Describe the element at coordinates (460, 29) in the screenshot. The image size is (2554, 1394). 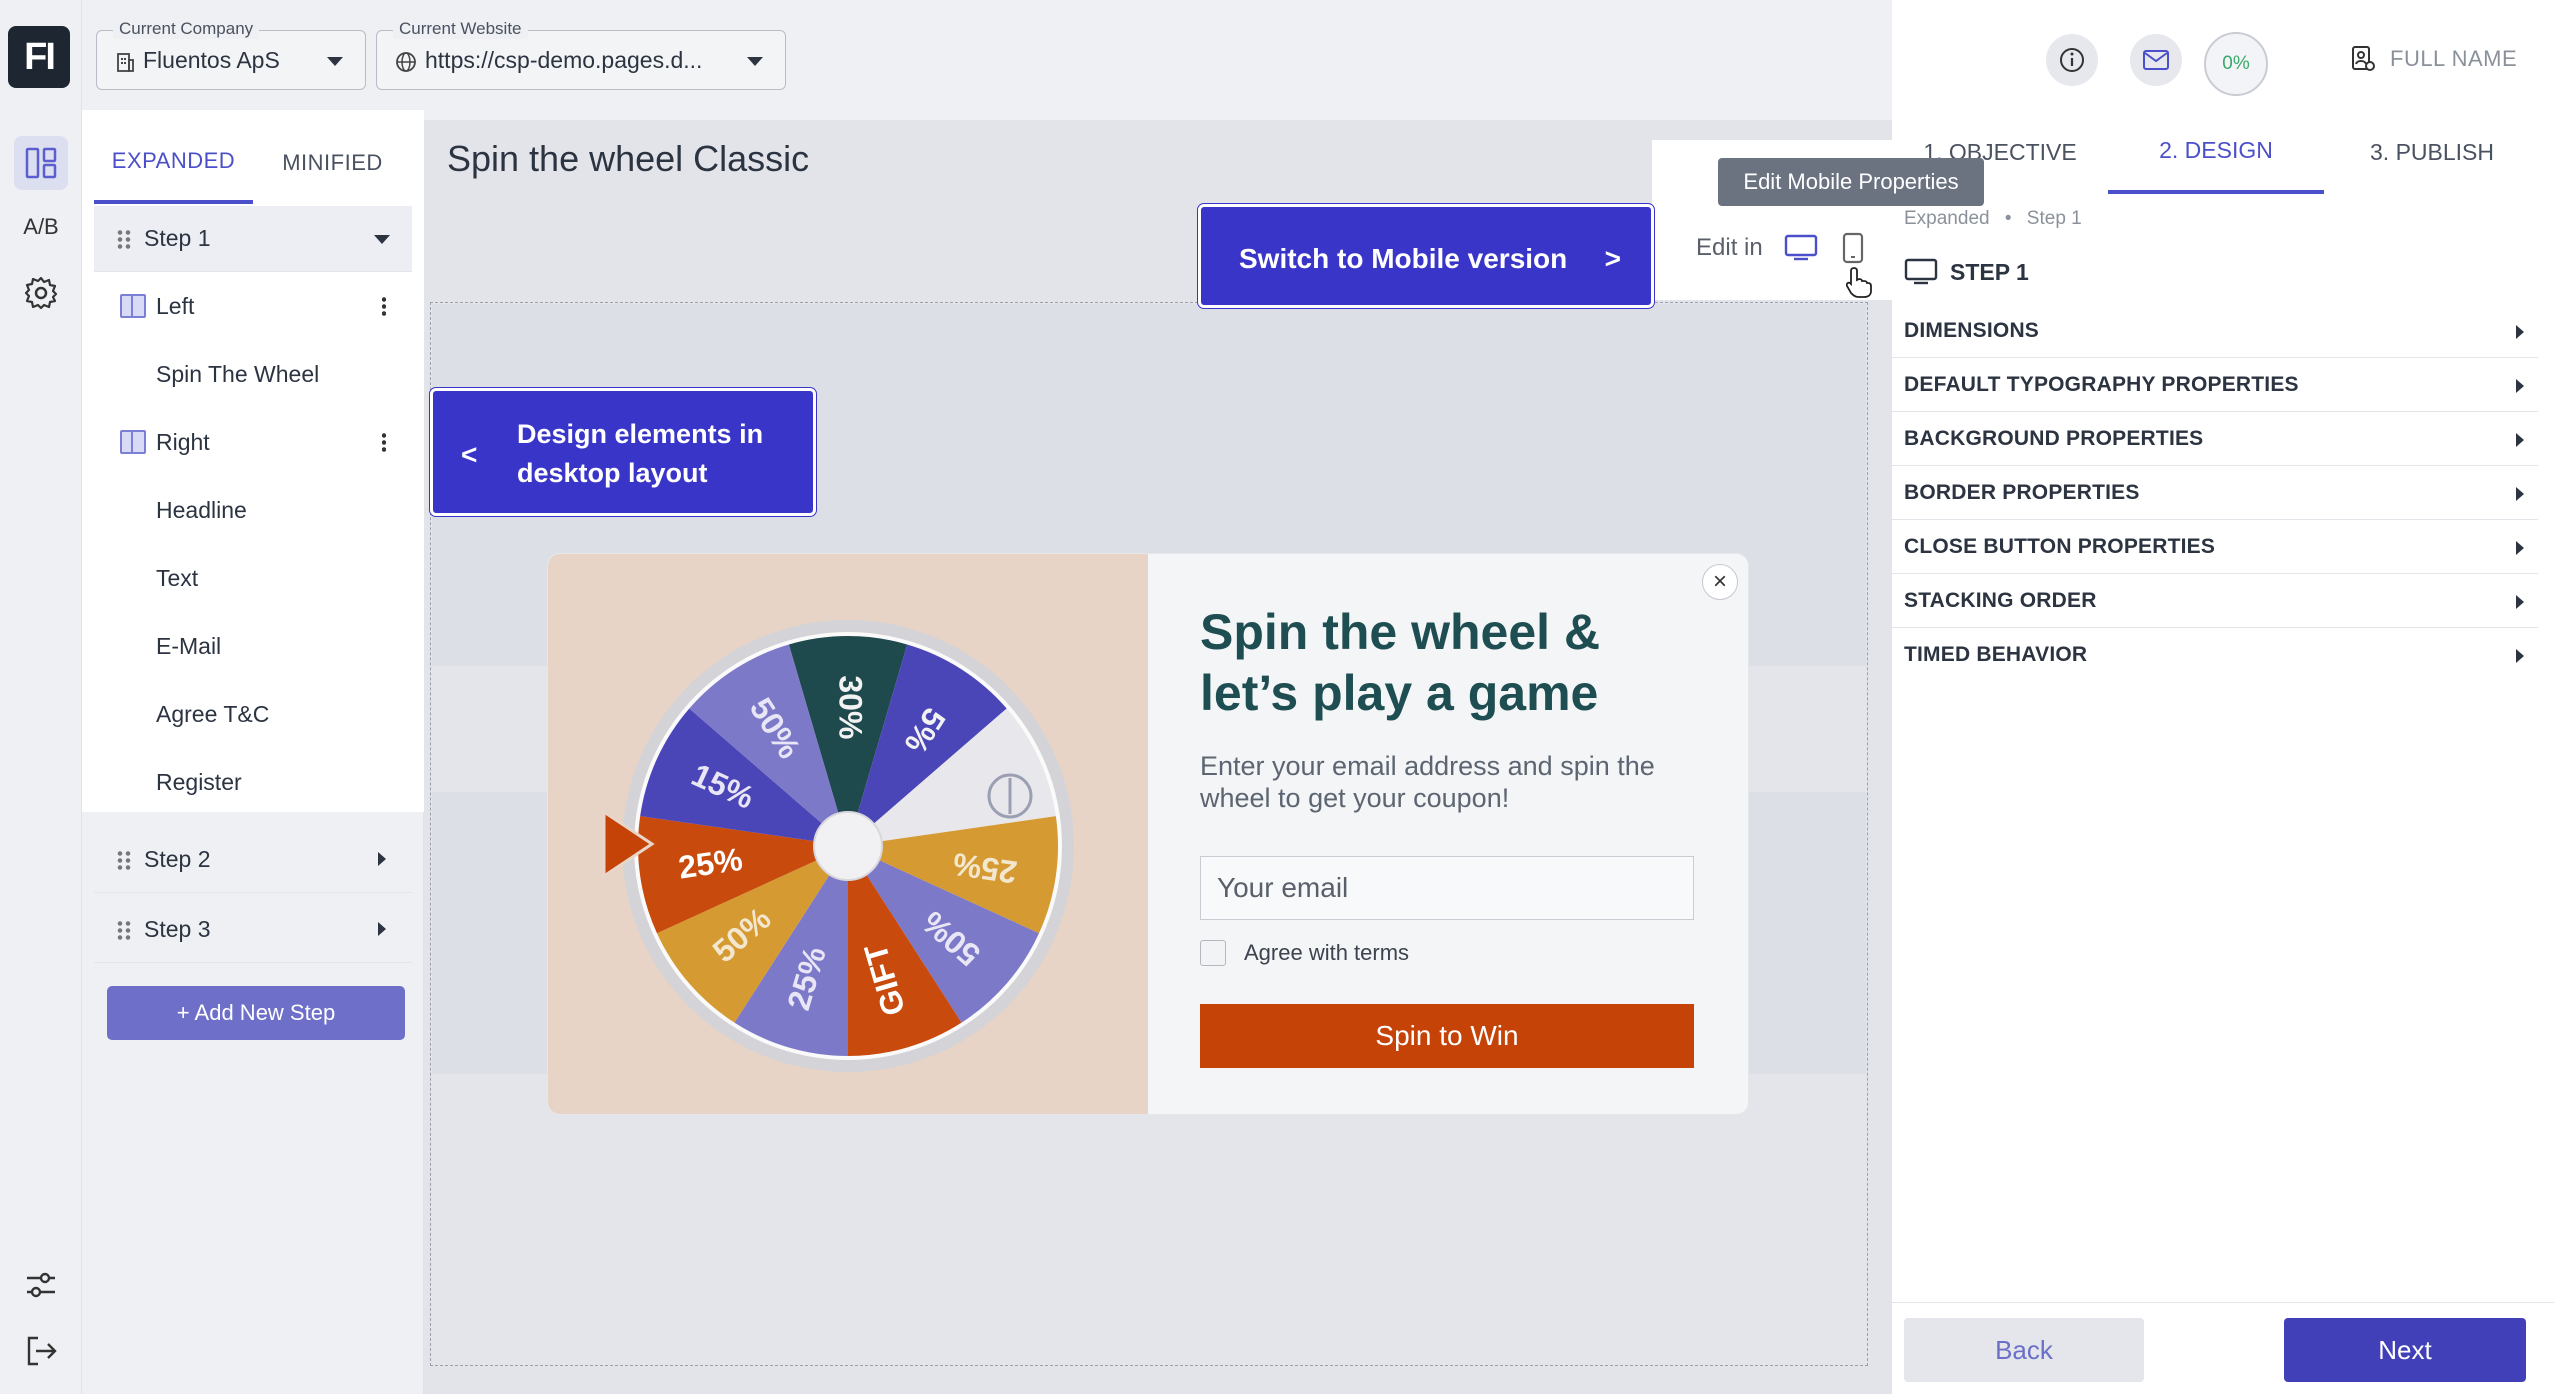
I see `website-legend: Current Website` at that location.